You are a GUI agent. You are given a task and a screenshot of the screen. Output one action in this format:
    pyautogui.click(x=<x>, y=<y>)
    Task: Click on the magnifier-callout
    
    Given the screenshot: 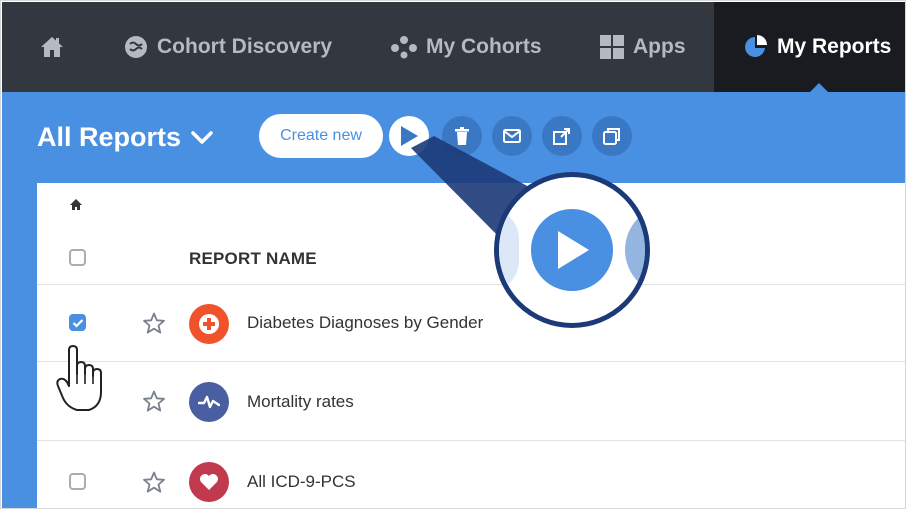 What is the action you would take?
    pyautogui.click(x=572, y=250)
    